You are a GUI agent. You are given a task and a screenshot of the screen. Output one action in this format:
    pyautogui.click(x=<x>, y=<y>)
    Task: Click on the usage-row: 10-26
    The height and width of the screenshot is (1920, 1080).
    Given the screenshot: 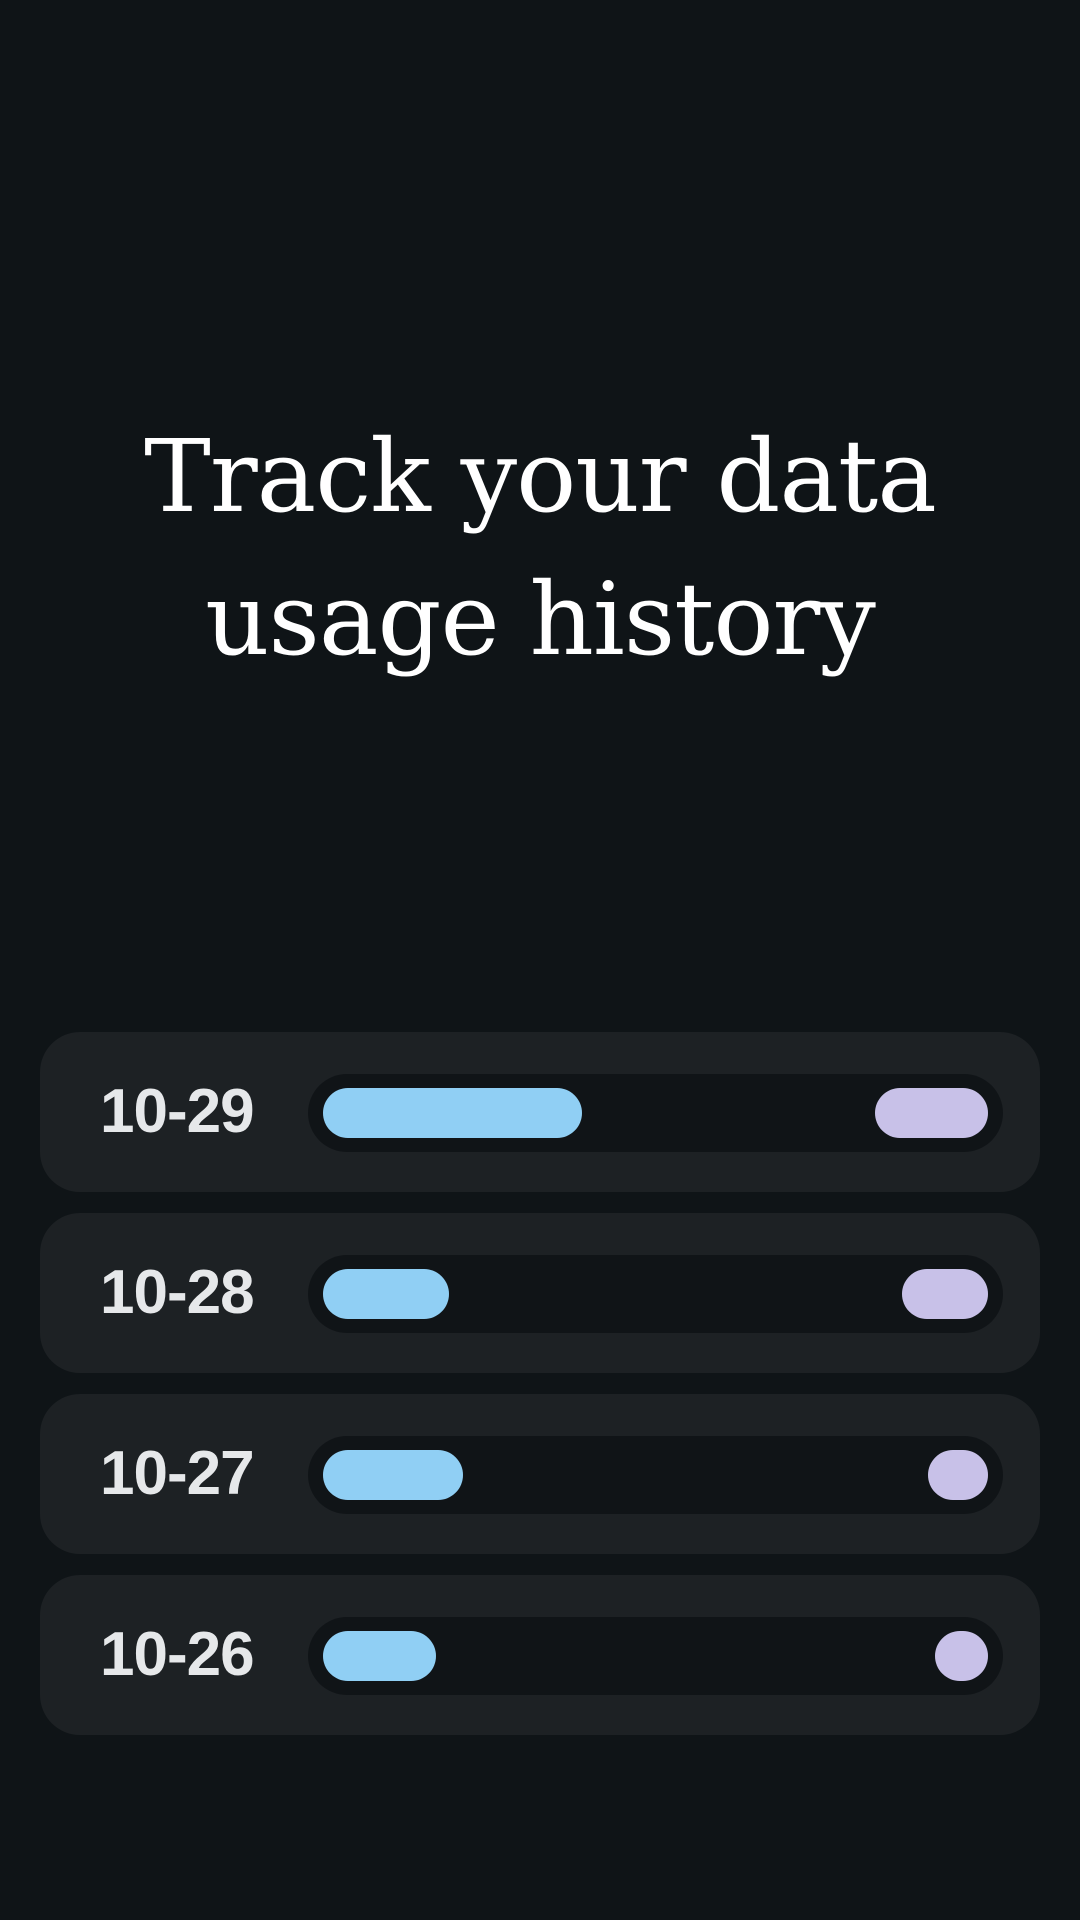 What is the action you would take?
    pyautogui.click(x=540, y=1655)
    